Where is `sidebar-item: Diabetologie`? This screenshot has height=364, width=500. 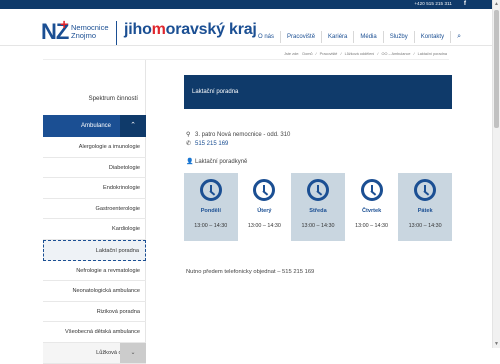 sidebar-item: Diabetologie is located at coordinates (94, 168).